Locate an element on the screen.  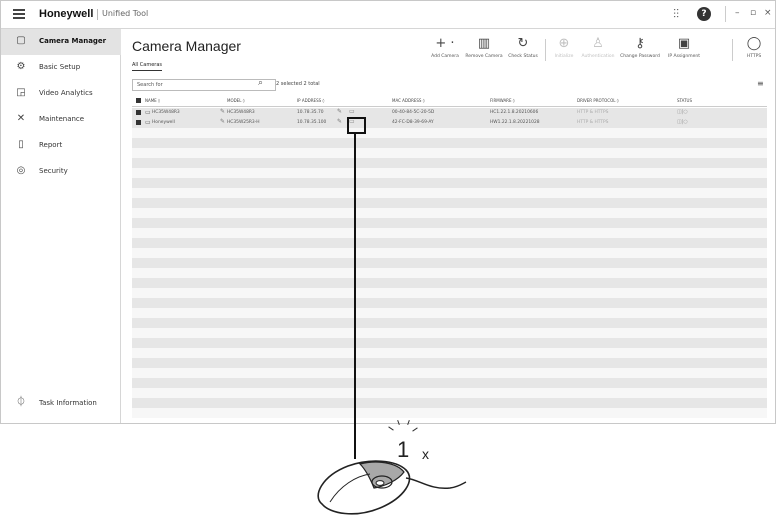
gear-icon: ⚙ is located at coordinates (21, 66).